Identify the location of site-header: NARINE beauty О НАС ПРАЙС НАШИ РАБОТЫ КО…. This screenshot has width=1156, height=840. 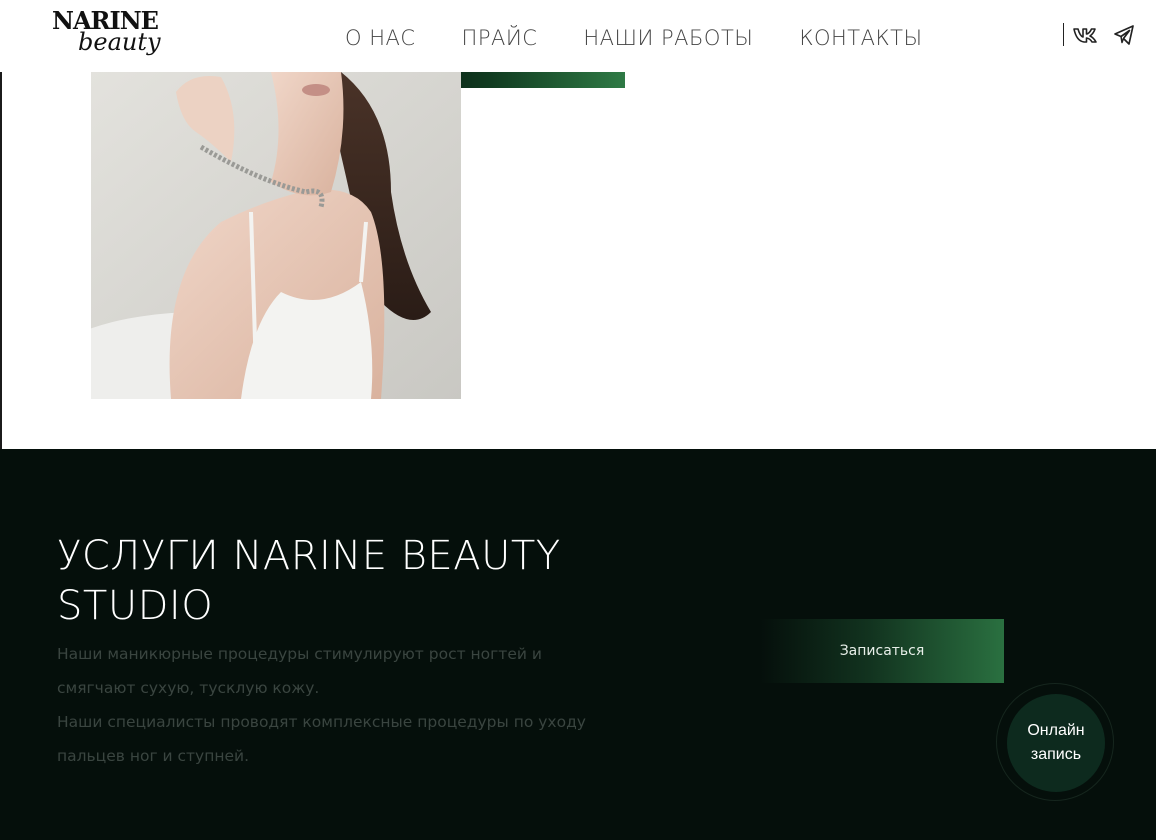
(578, 36).